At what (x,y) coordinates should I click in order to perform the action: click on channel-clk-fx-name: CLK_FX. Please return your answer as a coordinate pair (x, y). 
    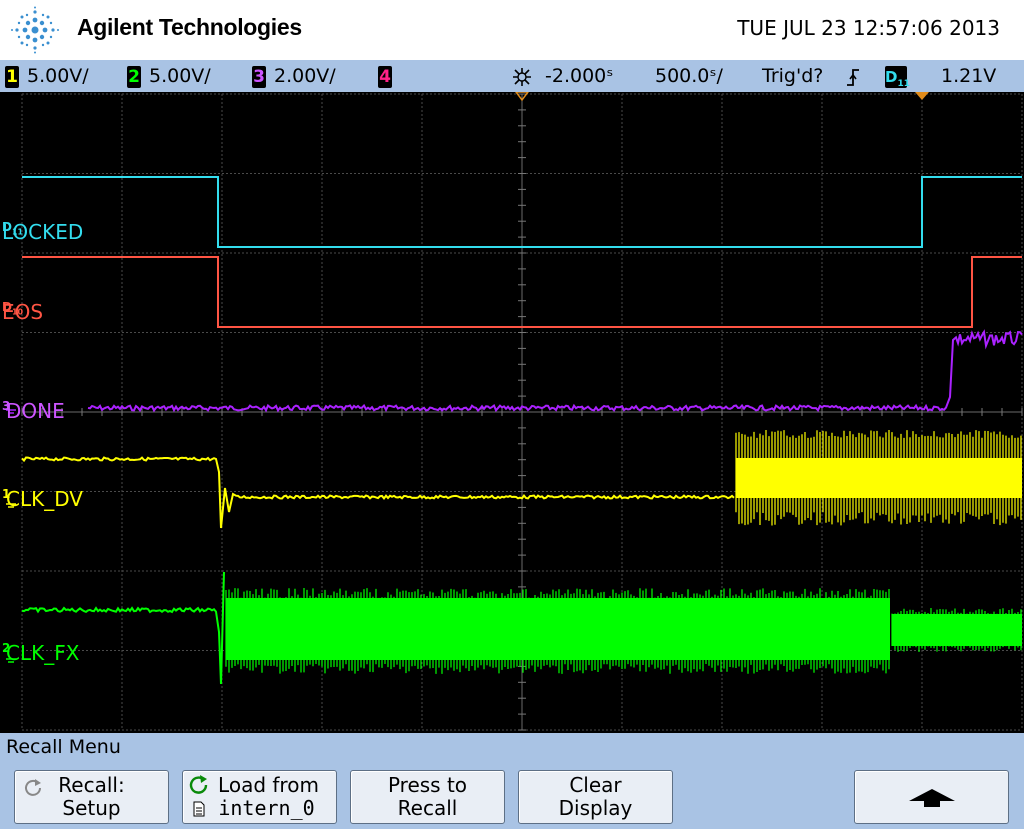
    Looking at the image, I should click on (43, 653).